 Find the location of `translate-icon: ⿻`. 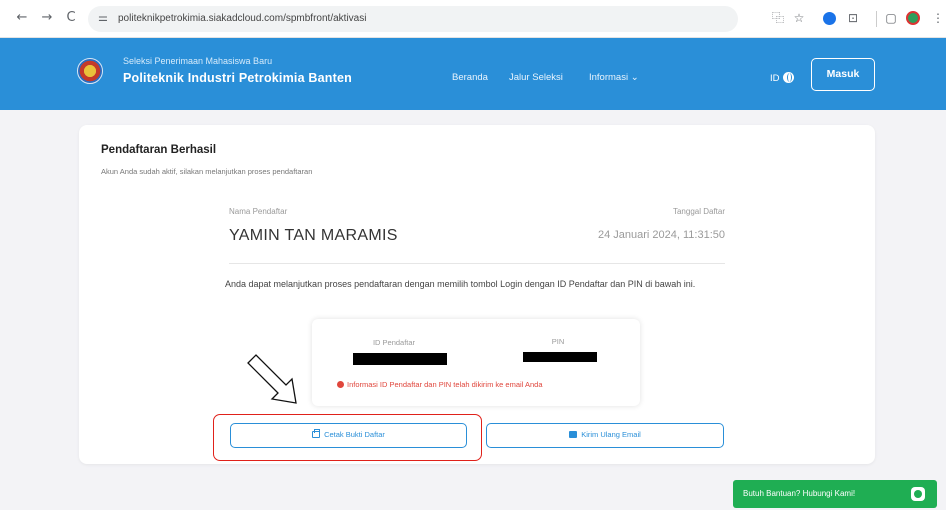

translate-icon: ⿻ is located at coordinates (778, 18).